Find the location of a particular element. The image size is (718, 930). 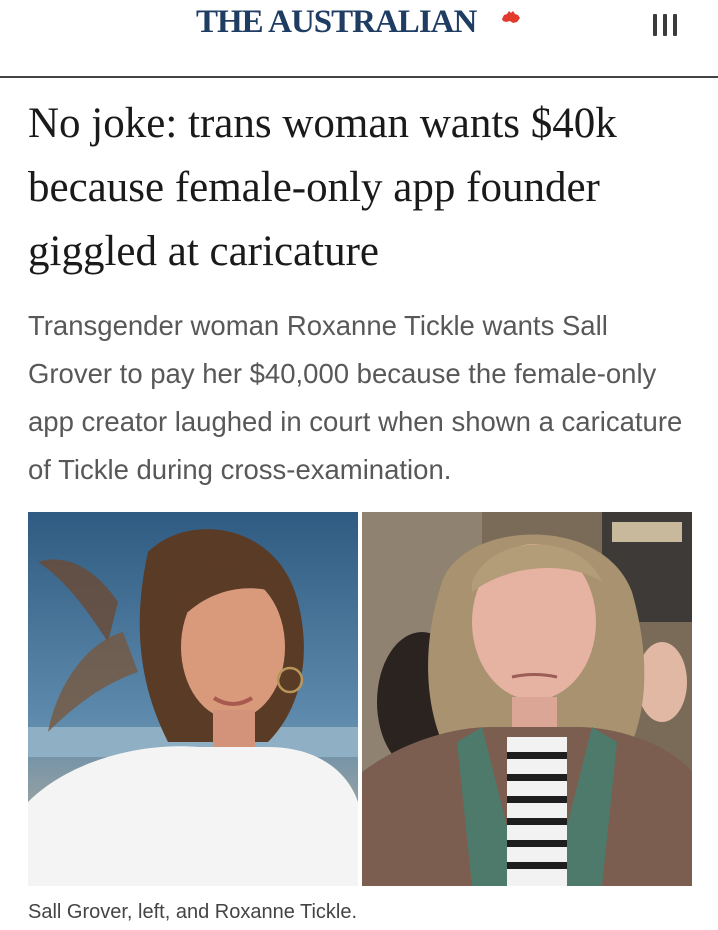

photo-caption: Sall Grover, left, and Roxanne Tickle. is located at coordinates (193, 912).